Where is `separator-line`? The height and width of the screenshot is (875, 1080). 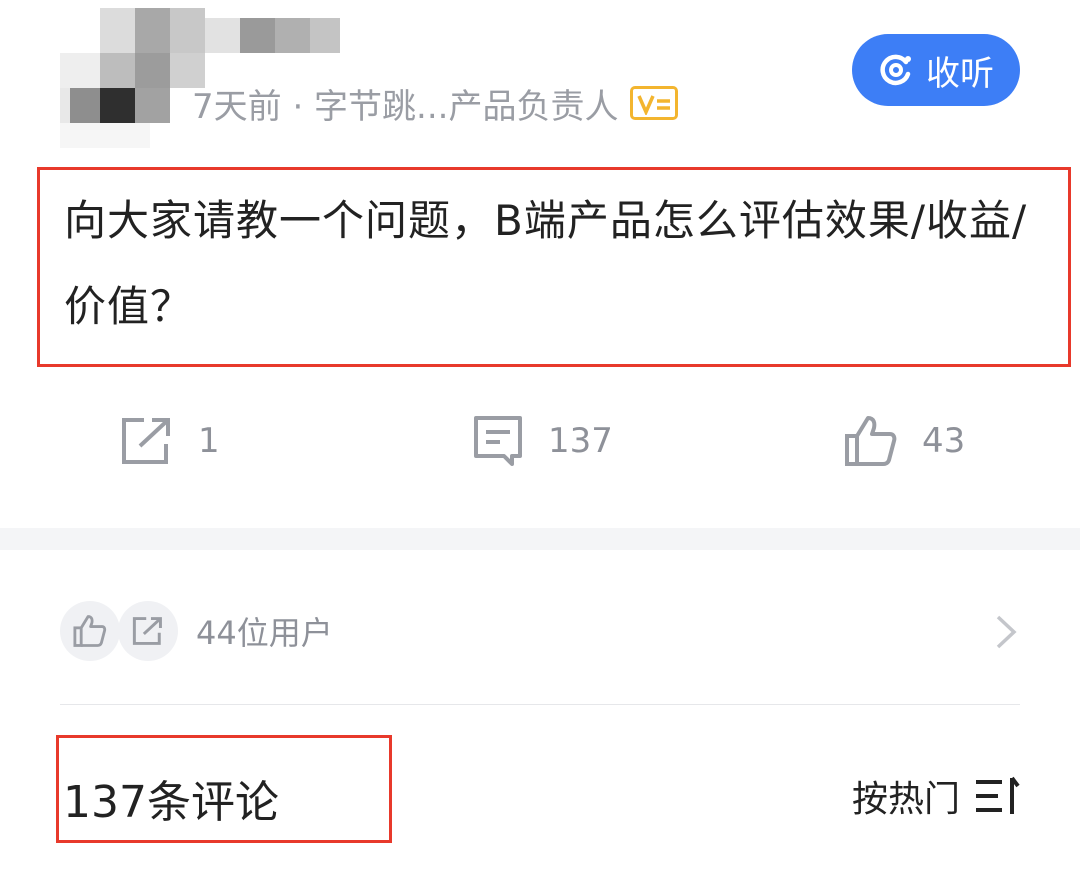
separator-line is located at coordinates (540, 704).